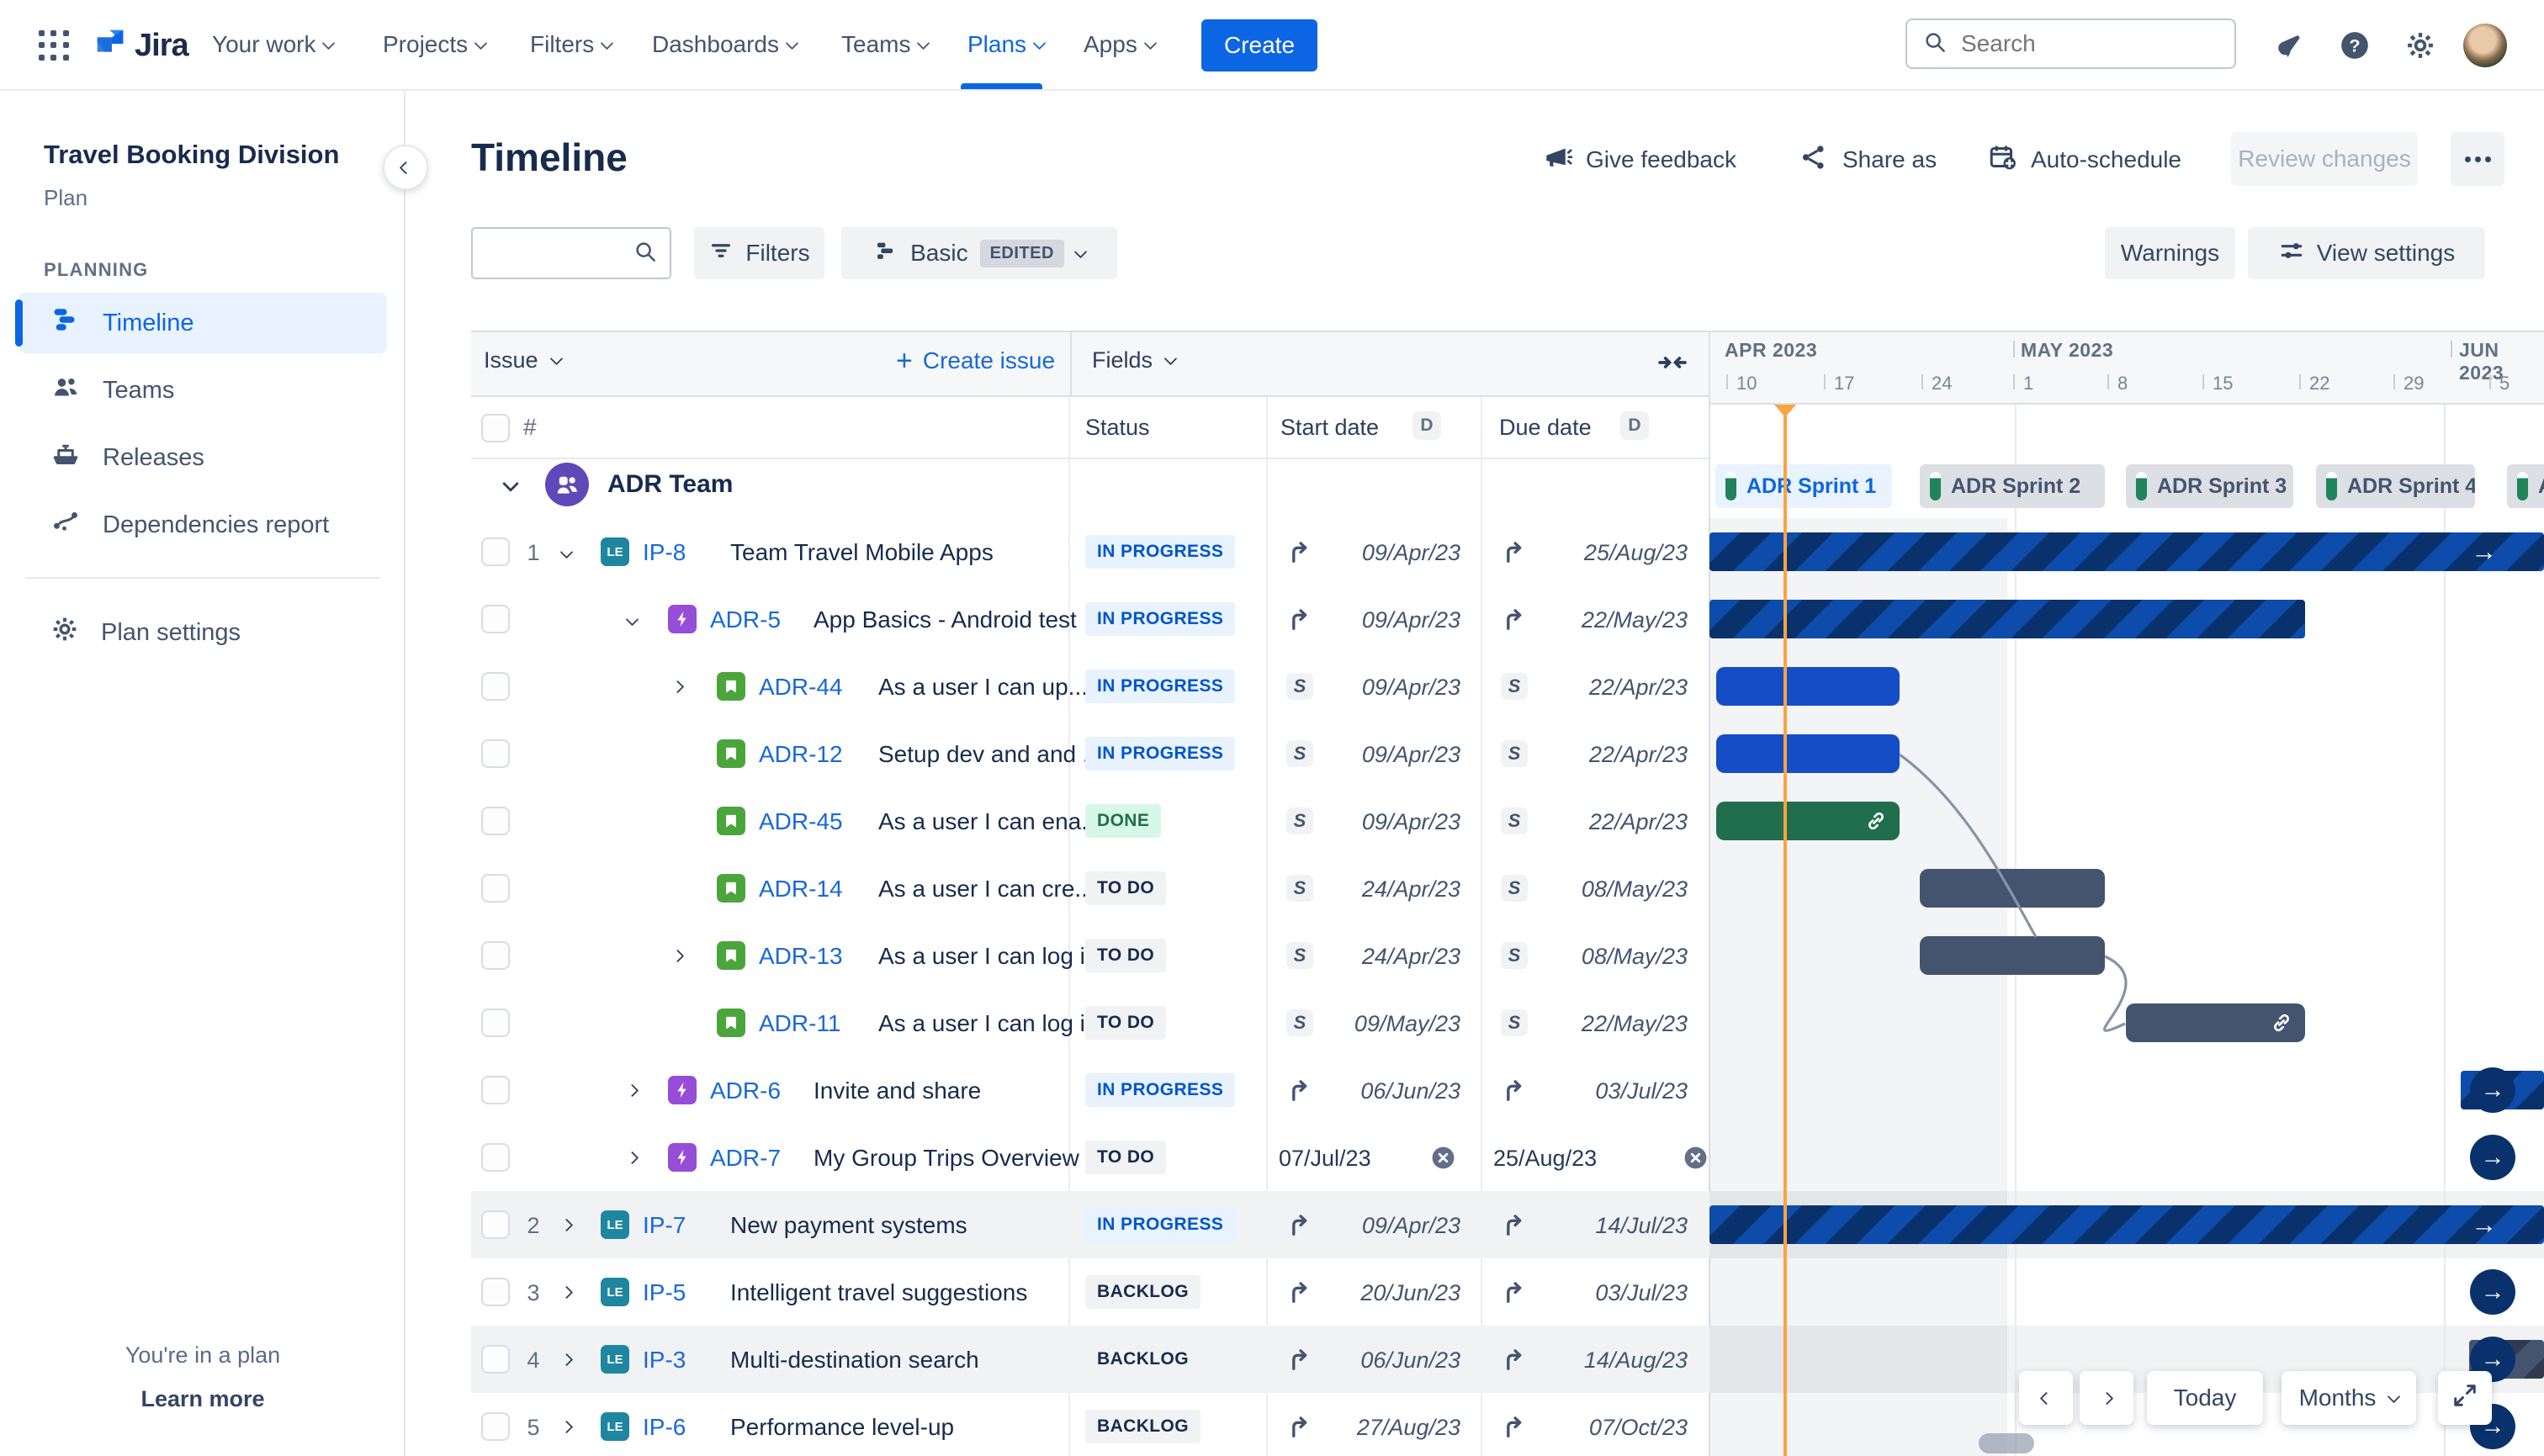 The height and width of the screenshot is (1456, 2544). What do you see at coordinates (878, 1292) in the screenshot?
I see `issue-summary: Intelligent travel suggestions` at bounding box center [878, 1292].